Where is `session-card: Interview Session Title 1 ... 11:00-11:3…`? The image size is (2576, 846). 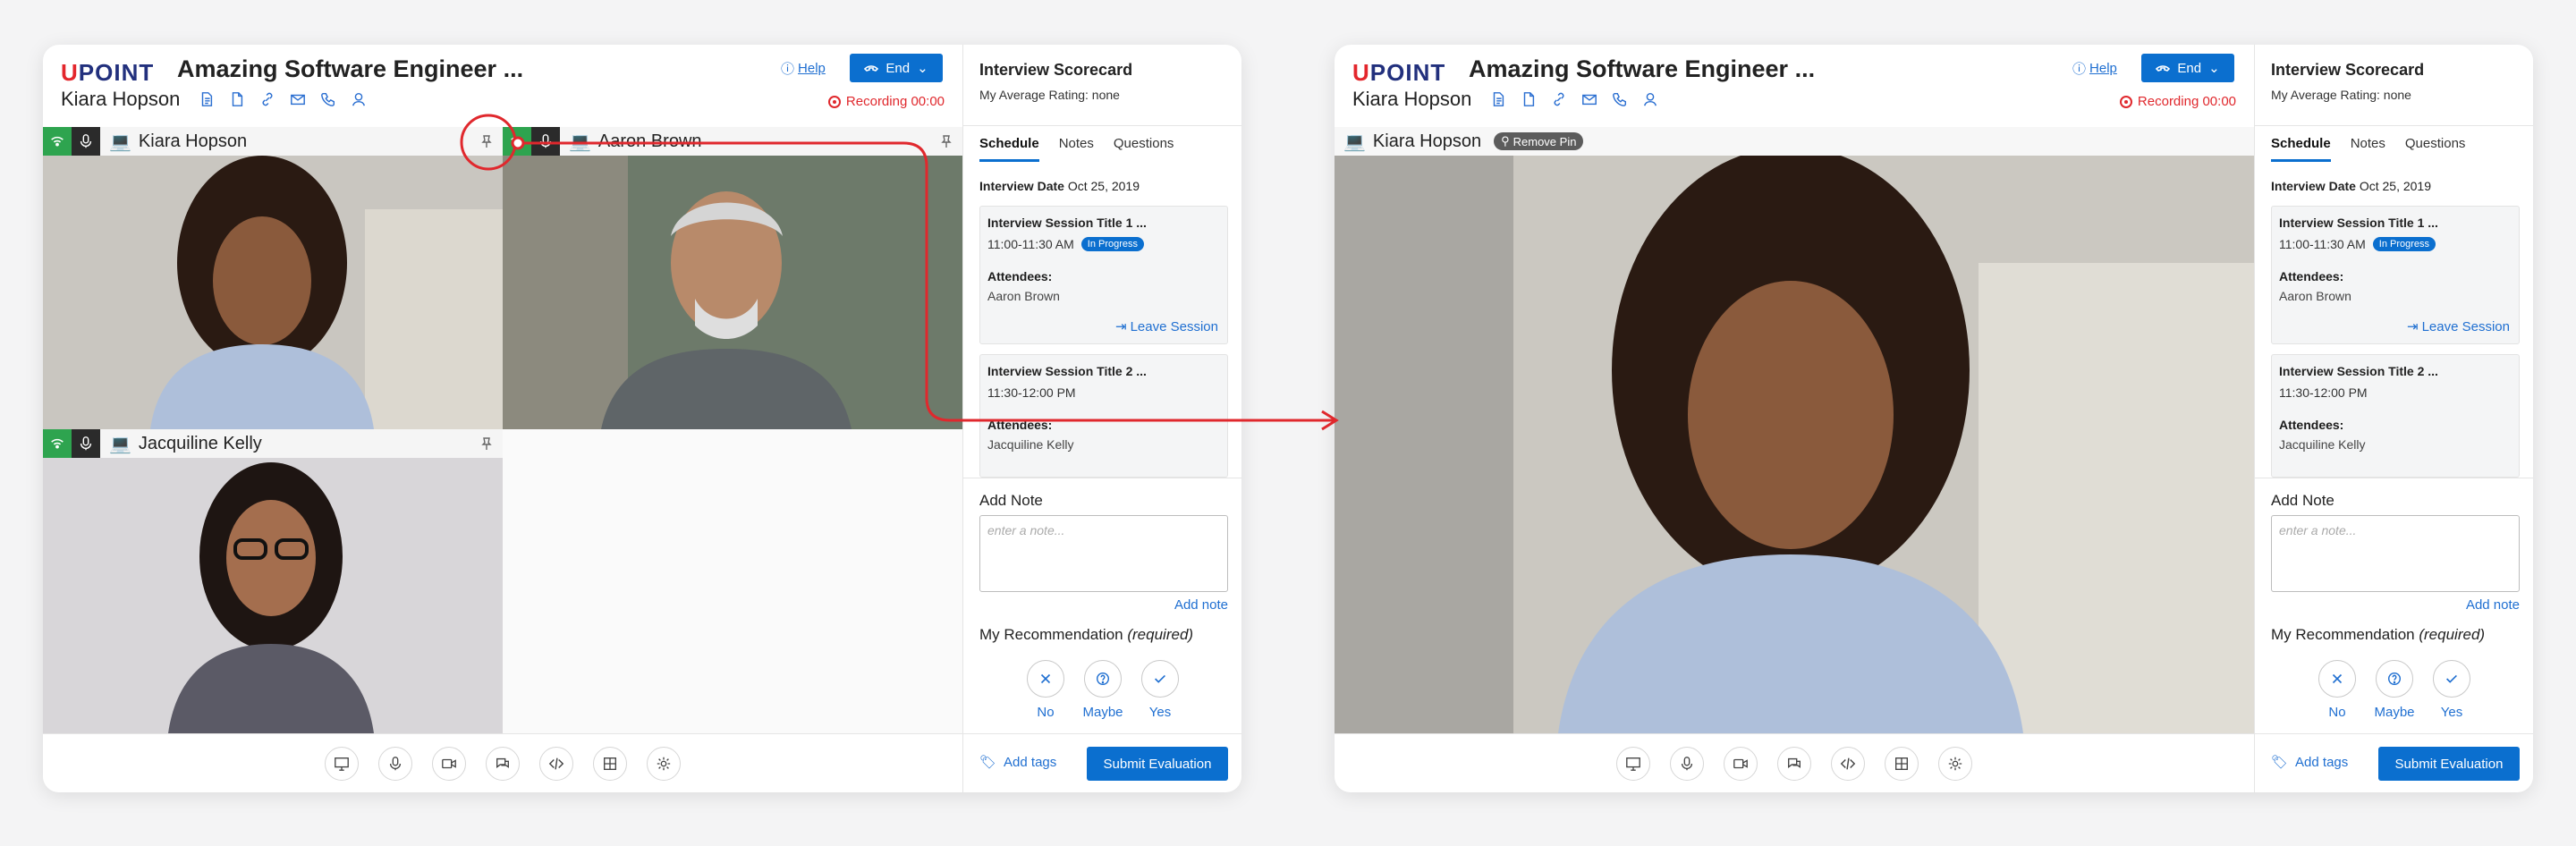 session-card: Interview Session Title 1 ... 11:00-11:3… is located at coordinates (1103, 275).